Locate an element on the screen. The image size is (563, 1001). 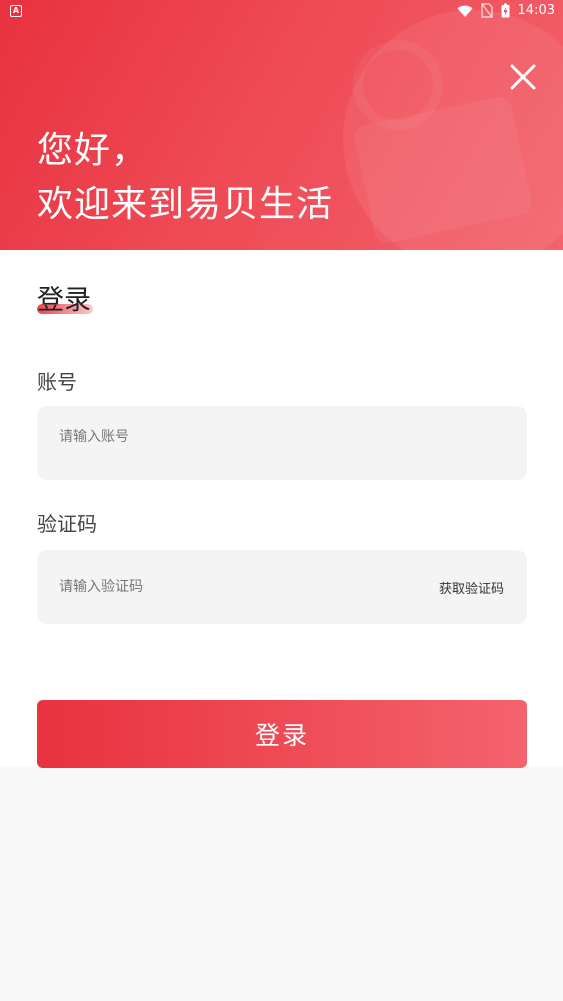
account-field-container is located at coordinates (282, 443).